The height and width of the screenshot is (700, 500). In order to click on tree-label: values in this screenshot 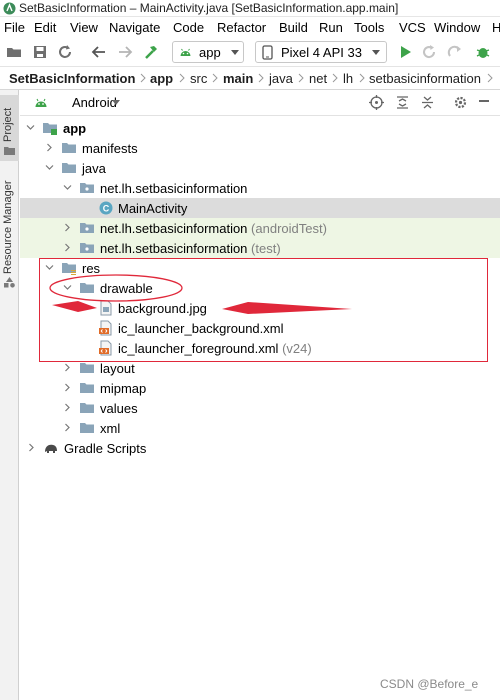, I will do `click(119, 408)`.